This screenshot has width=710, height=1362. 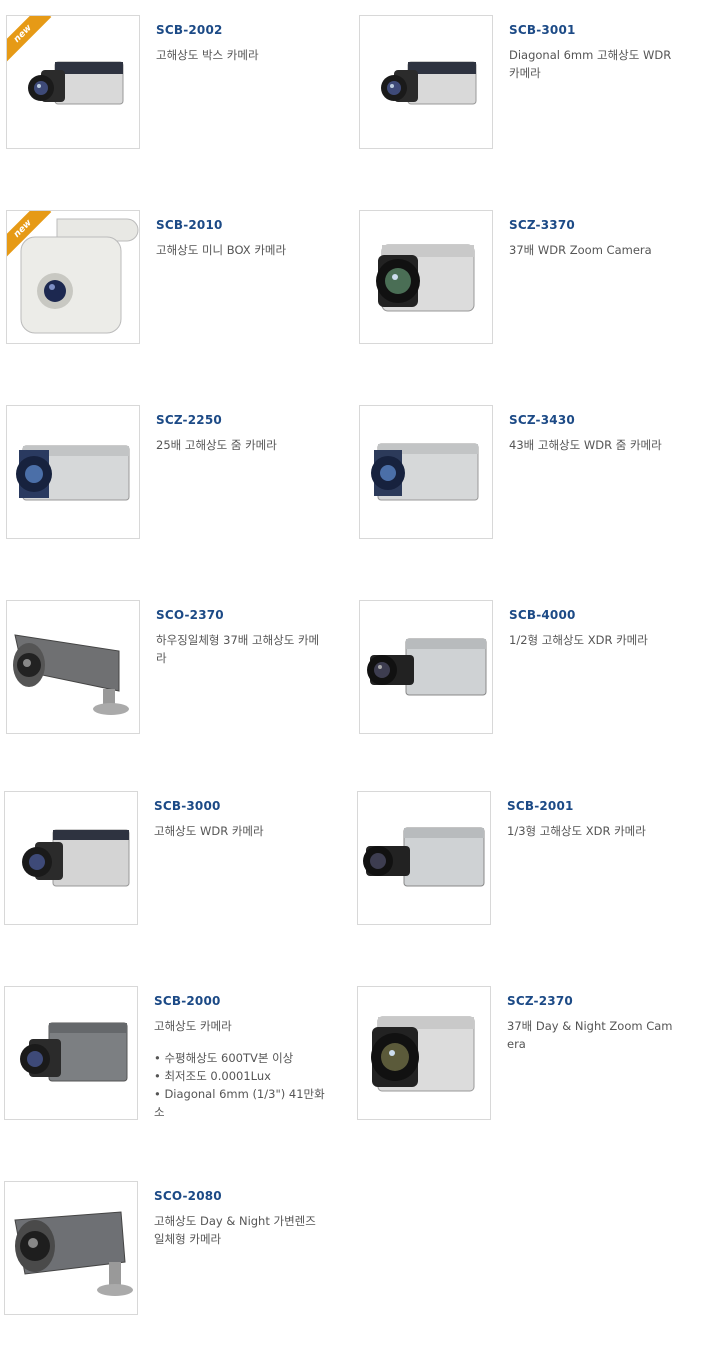 I want to click on product-card: SCB-3001 Diagonal 6mm 고해상도 WDR 카메라, so click(x=529, y=85).